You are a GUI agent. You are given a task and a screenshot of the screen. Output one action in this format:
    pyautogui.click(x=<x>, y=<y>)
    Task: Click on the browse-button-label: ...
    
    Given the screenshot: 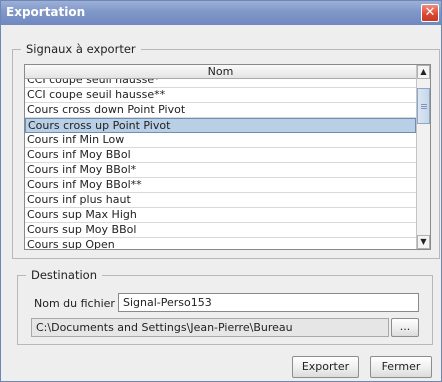 What is the action you would take?
    pyautogui.click(x=405, y=326)
    